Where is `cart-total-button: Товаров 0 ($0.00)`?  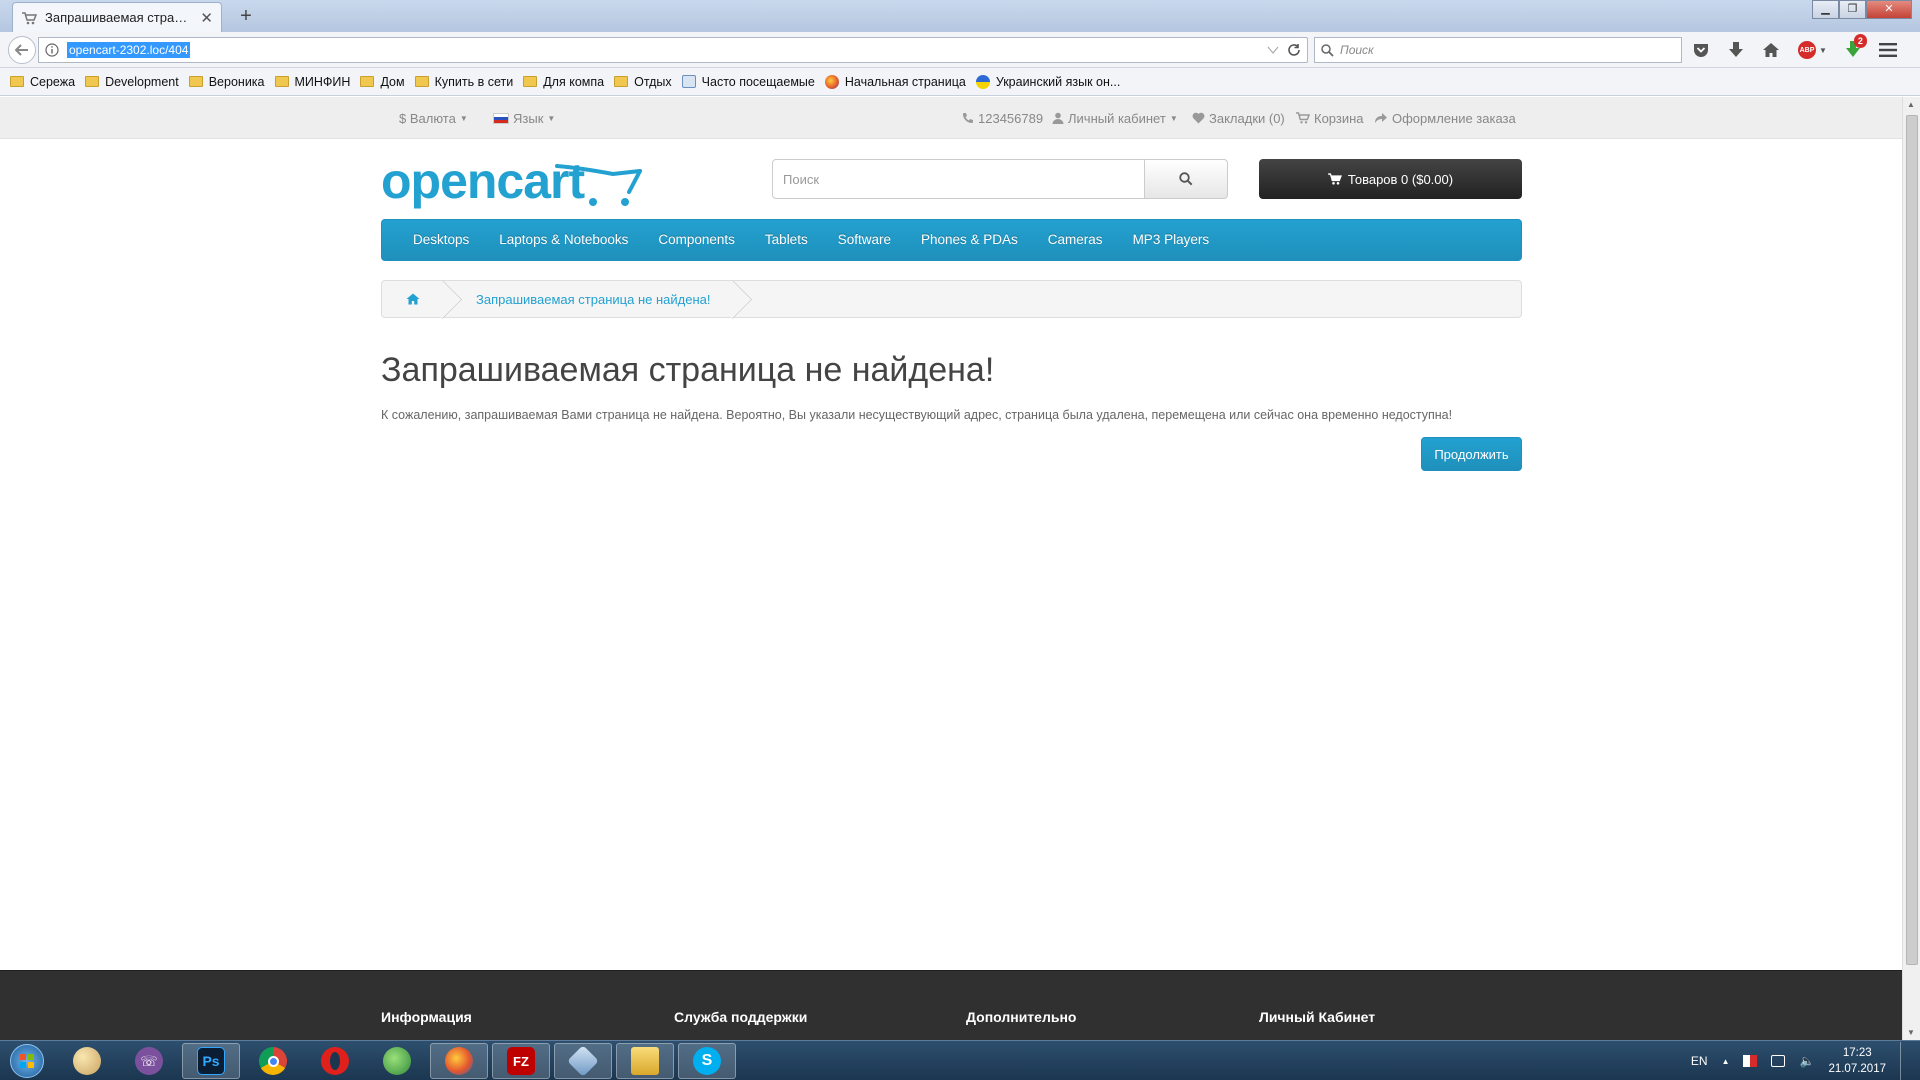
cart-total-button: Товаров 0 ($0.00) is located at coordinates (1390, 179).